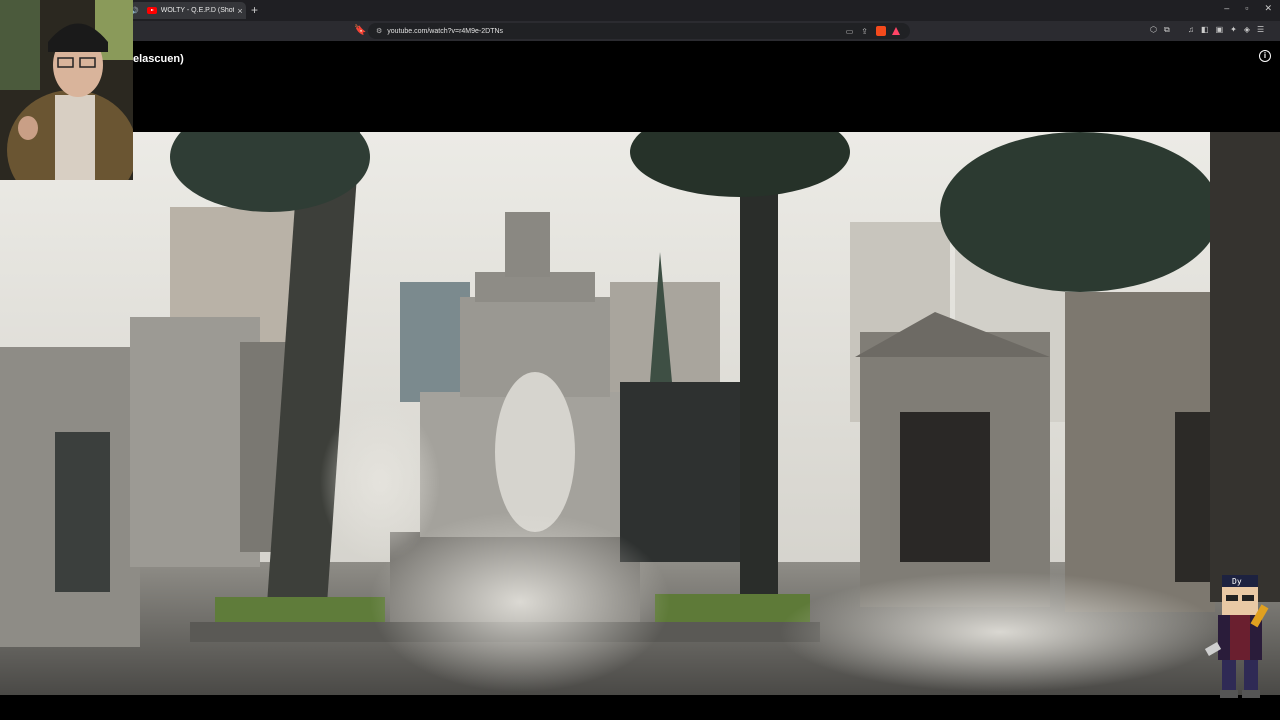 This screenshot has height=720, width=1280. I want to click on wallet-icon: ▣, so click(1220, 29).